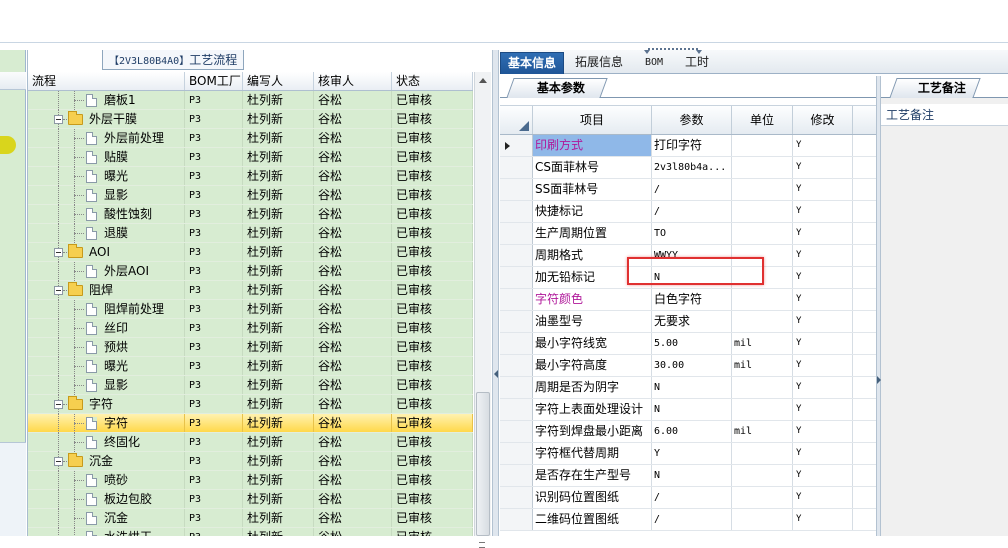  What do you see at coordinates (592, 167) in the screenshot?
I see `param-item: CS面菲林号` at bounding box center [592, 167].